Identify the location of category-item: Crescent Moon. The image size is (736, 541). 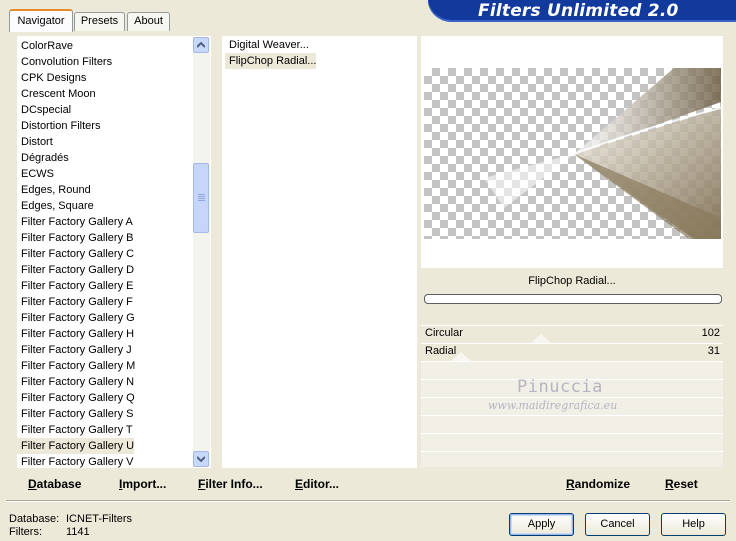
(56, 94).